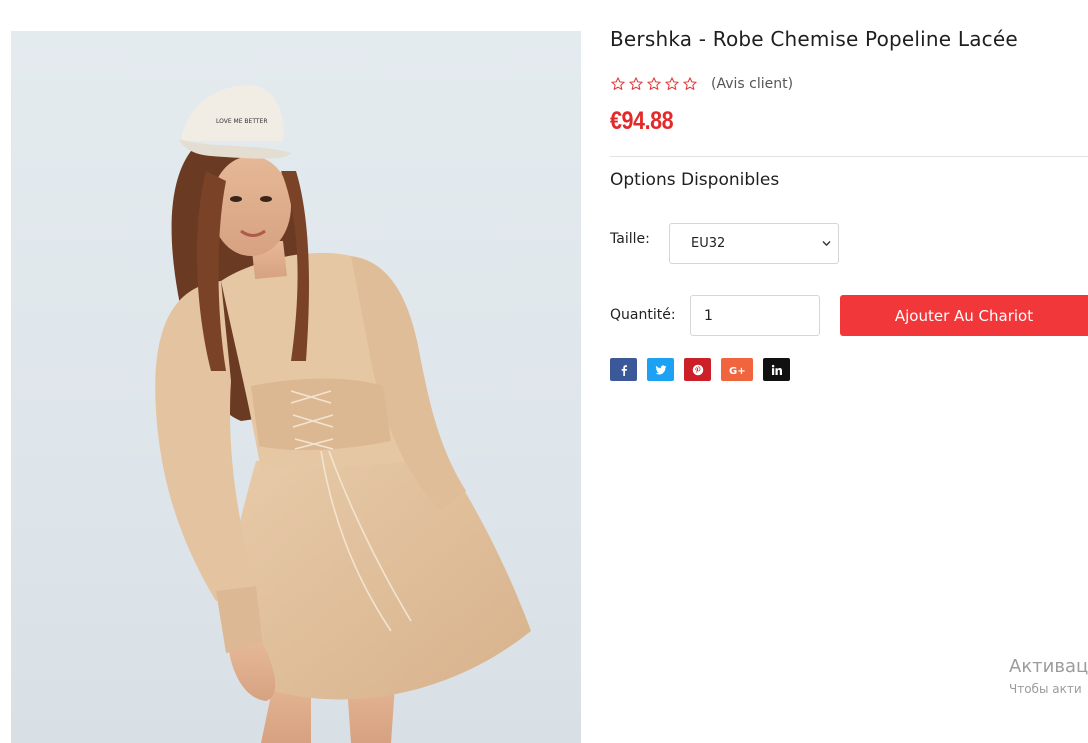 This screenshot has height=743, width=1088. I want to click on watermark-subtitle: Чтобы акти, so click(1045, 689).